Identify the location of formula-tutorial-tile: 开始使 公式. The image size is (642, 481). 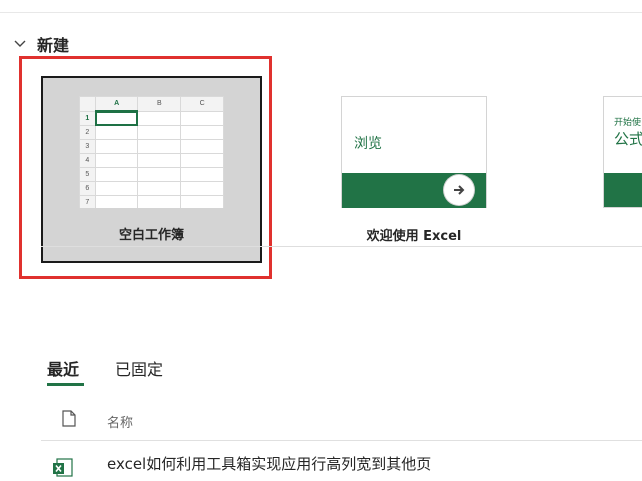
(622, 152).